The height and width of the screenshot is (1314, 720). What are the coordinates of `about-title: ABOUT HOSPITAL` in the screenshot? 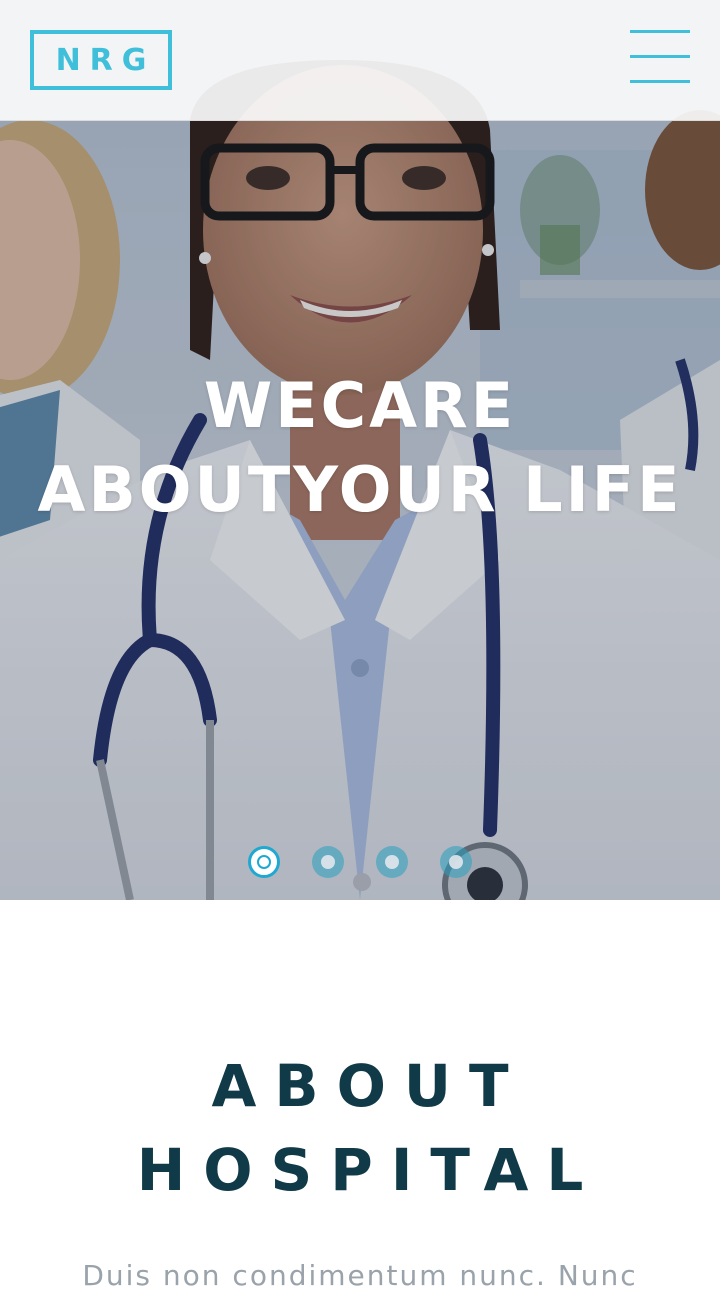 It's located at (360, 1128).